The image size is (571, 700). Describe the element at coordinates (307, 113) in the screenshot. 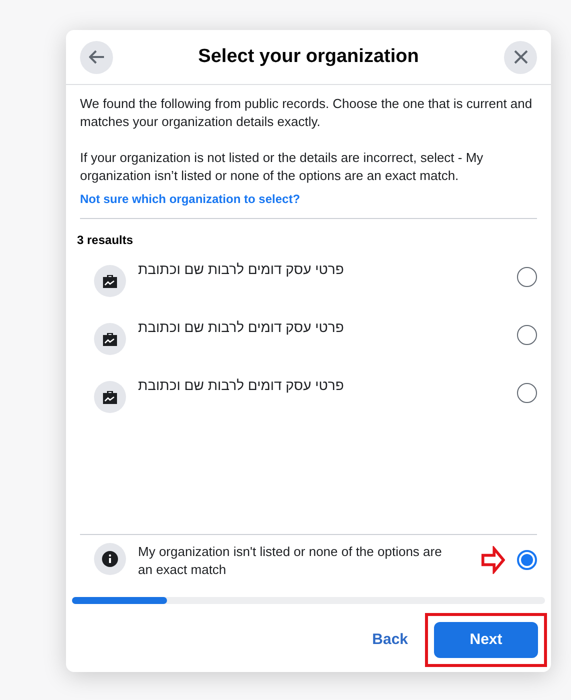

I see `intro-text: We found the following from public records. Choose the one that is current and matches your organization details exactly.` at that location.